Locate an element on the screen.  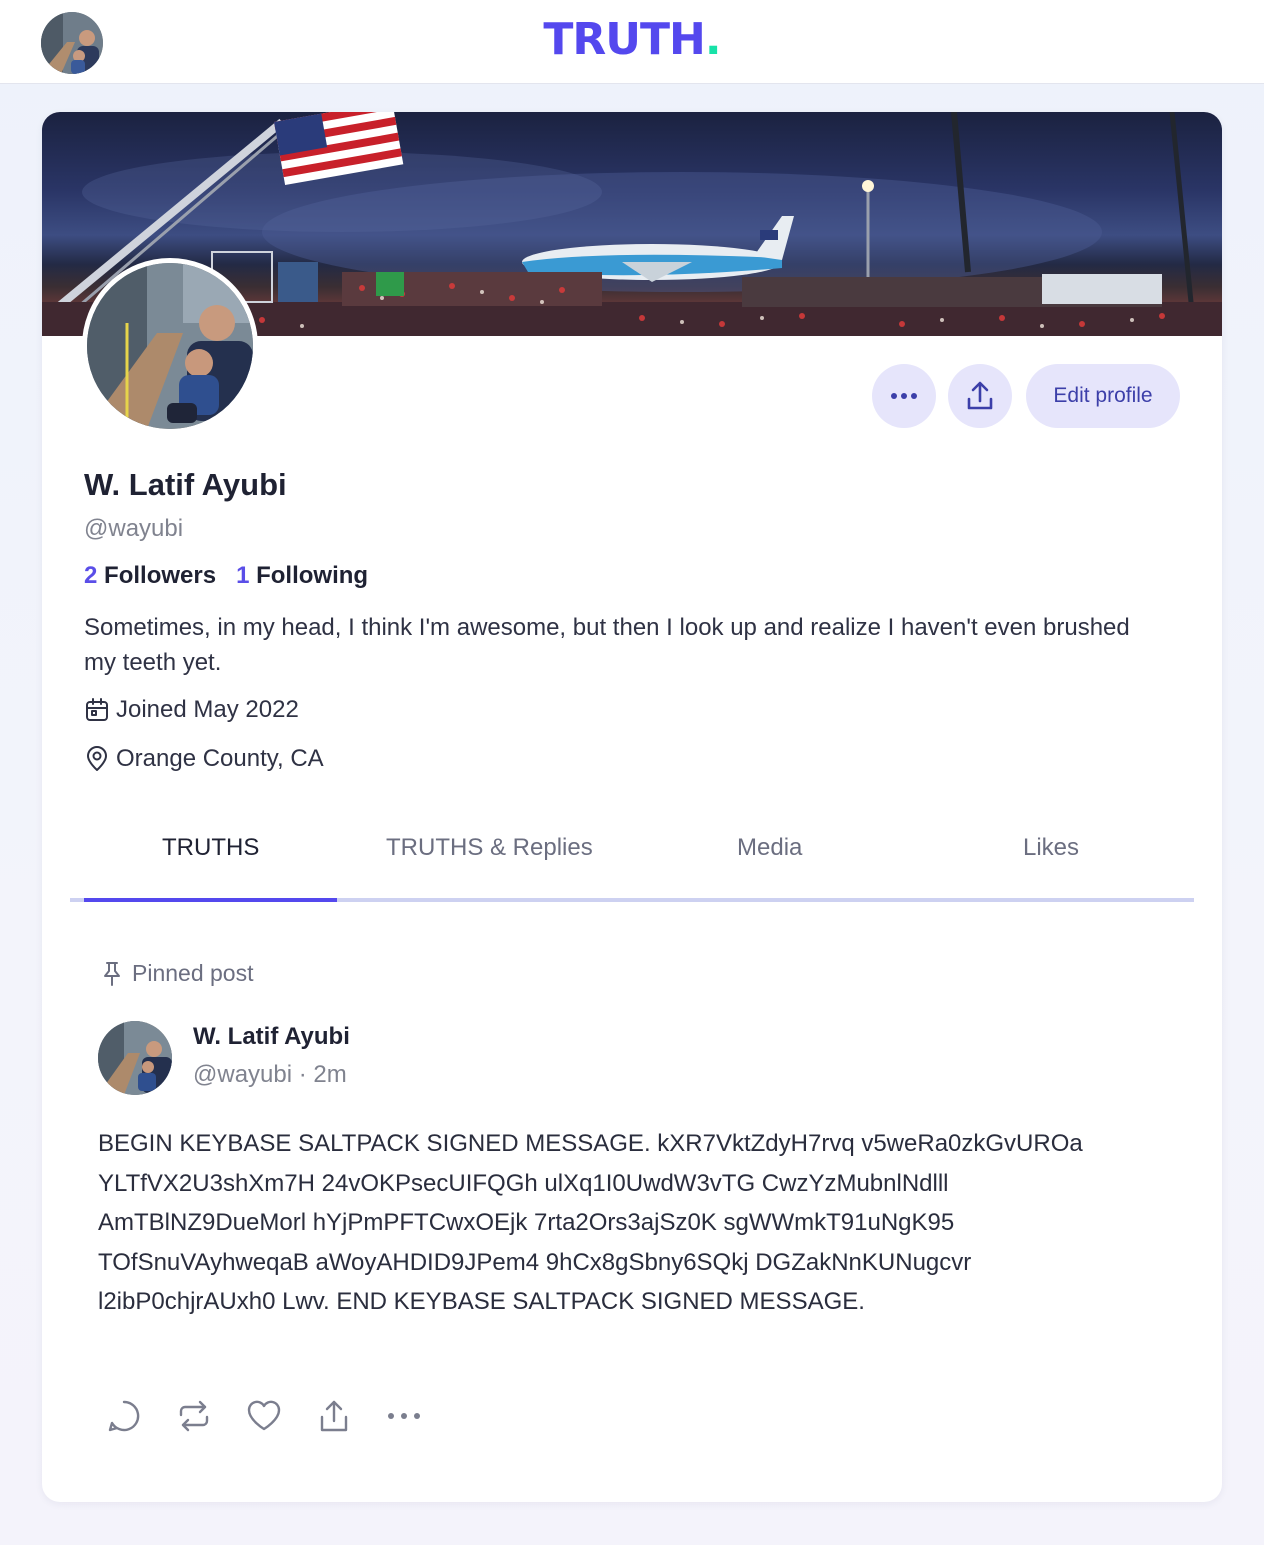
followers-label: Followers is located at coordinates (160, 575).